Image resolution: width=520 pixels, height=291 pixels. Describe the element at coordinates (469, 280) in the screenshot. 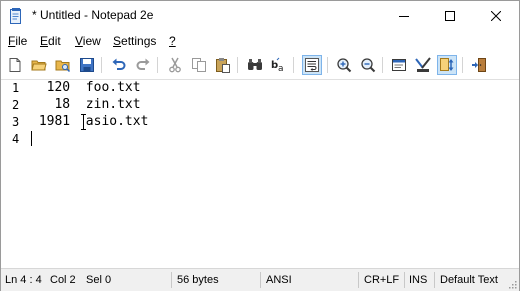

I see `status-lexer: Default Text` at that location.